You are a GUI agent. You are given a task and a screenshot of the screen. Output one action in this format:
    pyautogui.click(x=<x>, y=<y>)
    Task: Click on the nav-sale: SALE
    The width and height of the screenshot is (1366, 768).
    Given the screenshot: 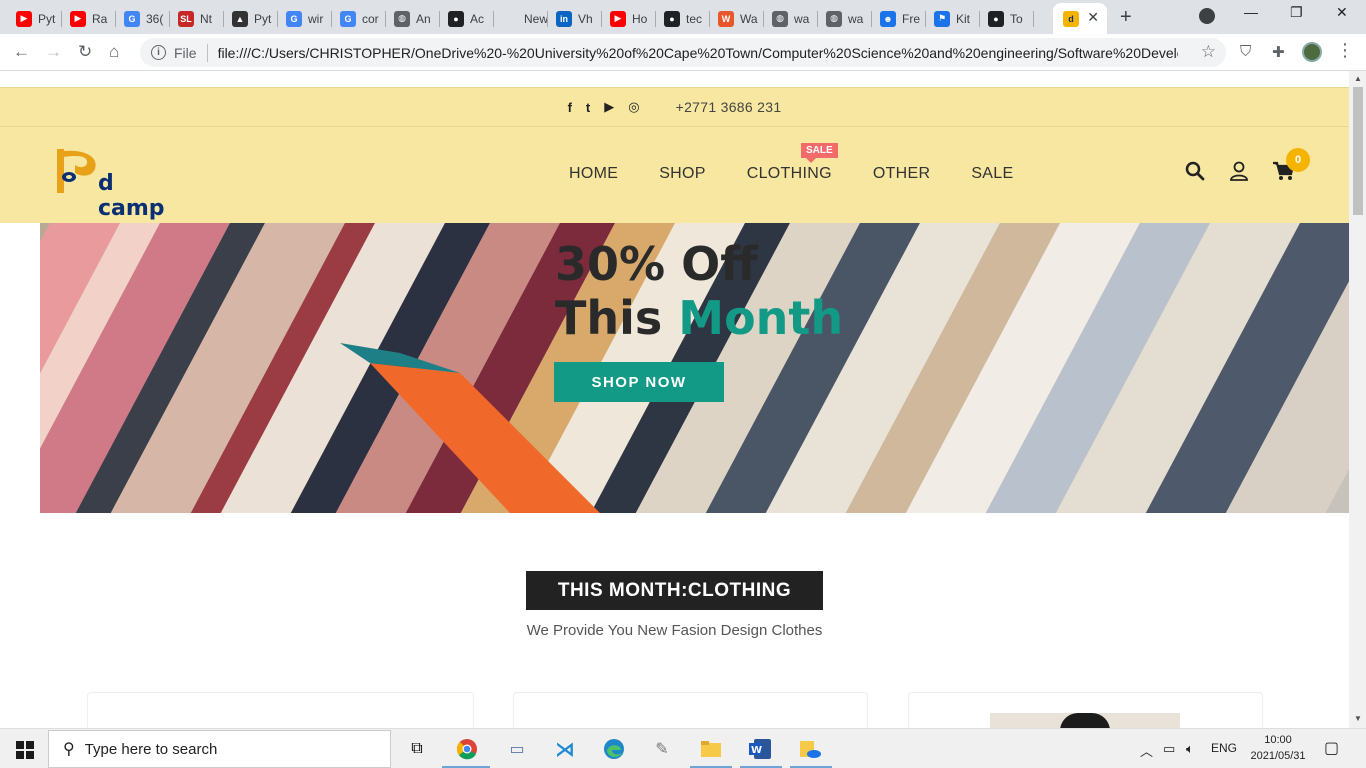 What is the action you would take?
    pyautogui.click(x=992, y=174)
    